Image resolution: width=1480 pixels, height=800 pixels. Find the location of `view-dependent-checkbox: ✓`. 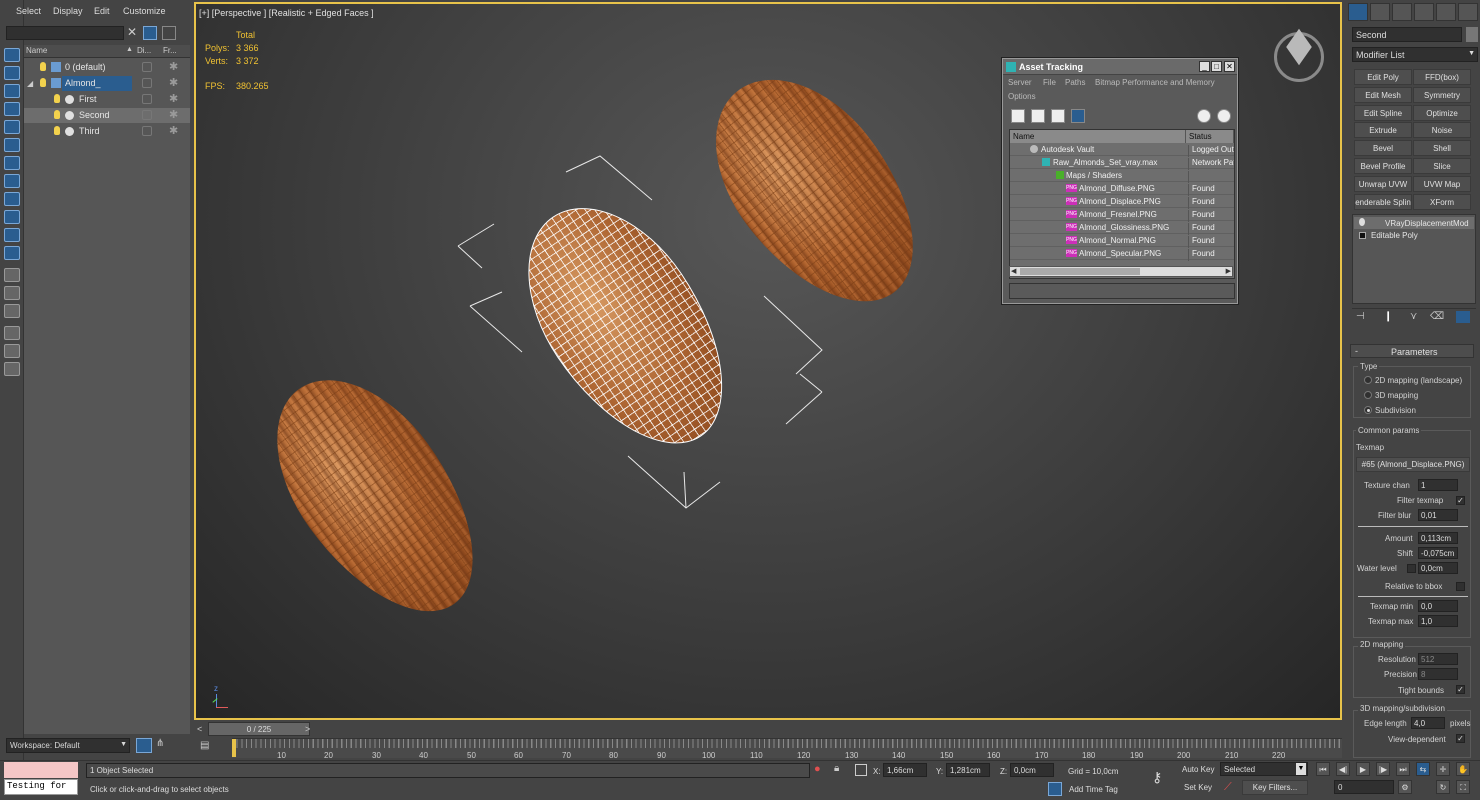

view-dependent-checkbox: ✓ is located at coordinates (1460, 738).